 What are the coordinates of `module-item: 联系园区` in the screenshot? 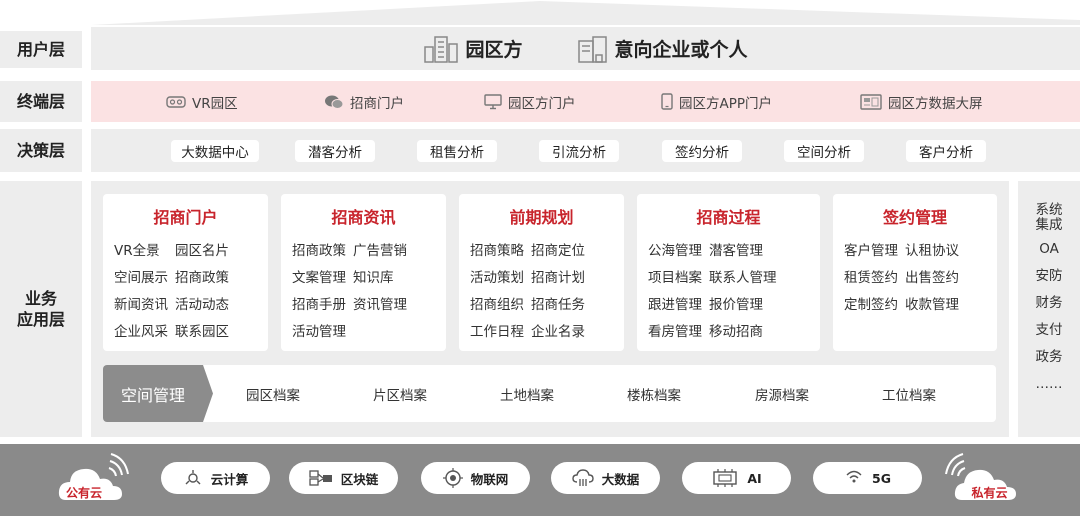 It's located at (202, 332).